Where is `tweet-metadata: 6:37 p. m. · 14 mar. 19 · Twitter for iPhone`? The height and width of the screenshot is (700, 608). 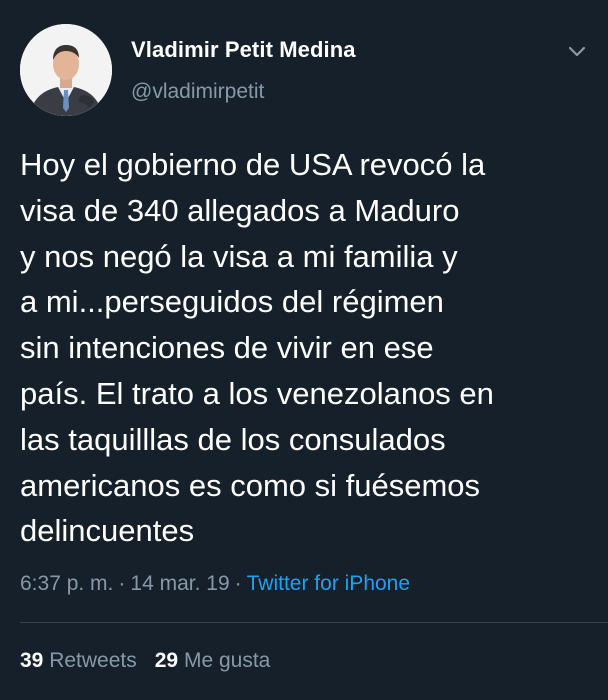 tweet-metadata: 6:37 p. m. · 14 mar. 19 · Twitter for iPhone is located at coordinates (215, 584).